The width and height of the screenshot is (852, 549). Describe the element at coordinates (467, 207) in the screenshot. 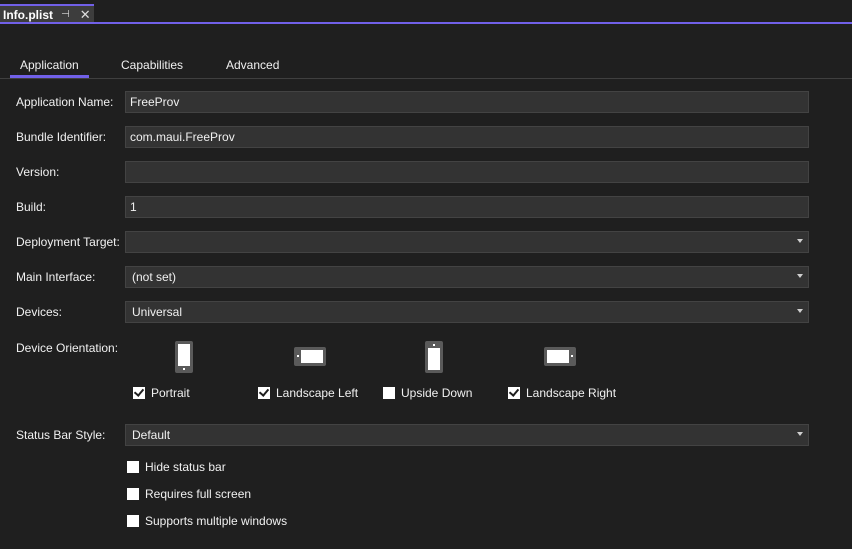

I see `build-input` at that location.